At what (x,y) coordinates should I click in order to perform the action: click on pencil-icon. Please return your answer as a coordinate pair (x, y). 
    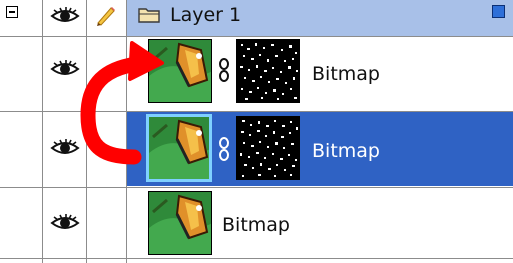
    Looking at the image, I should click on (106, 15).